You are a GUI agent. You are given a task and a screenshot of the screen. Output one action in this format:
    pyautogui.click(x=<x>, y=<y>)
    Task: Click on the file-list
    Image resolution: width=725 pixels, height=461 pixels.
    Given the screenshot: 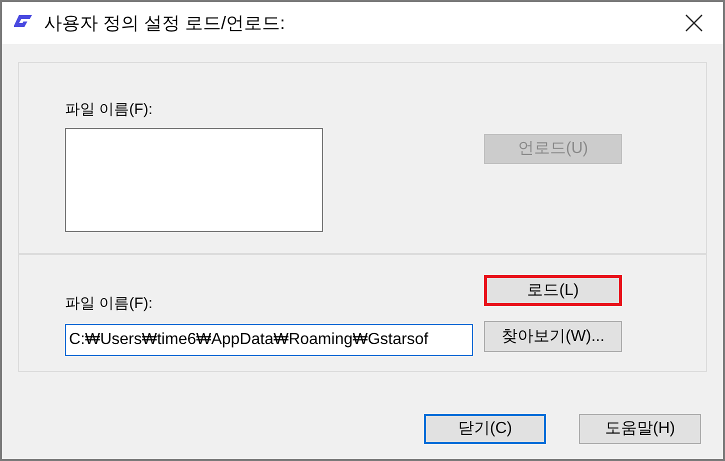 What is the action you would take?
    pyautogui.click(x=194, y=180)
    